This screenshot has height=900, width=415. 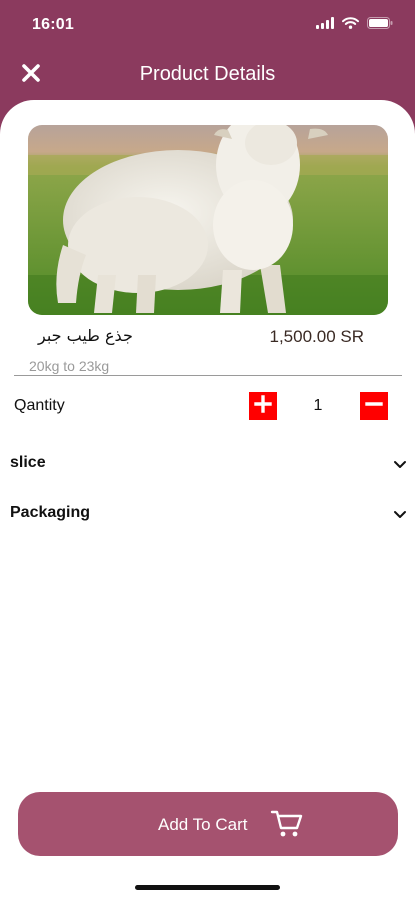 I want to click on increase-quantity-button, so click(x=263, y=406).